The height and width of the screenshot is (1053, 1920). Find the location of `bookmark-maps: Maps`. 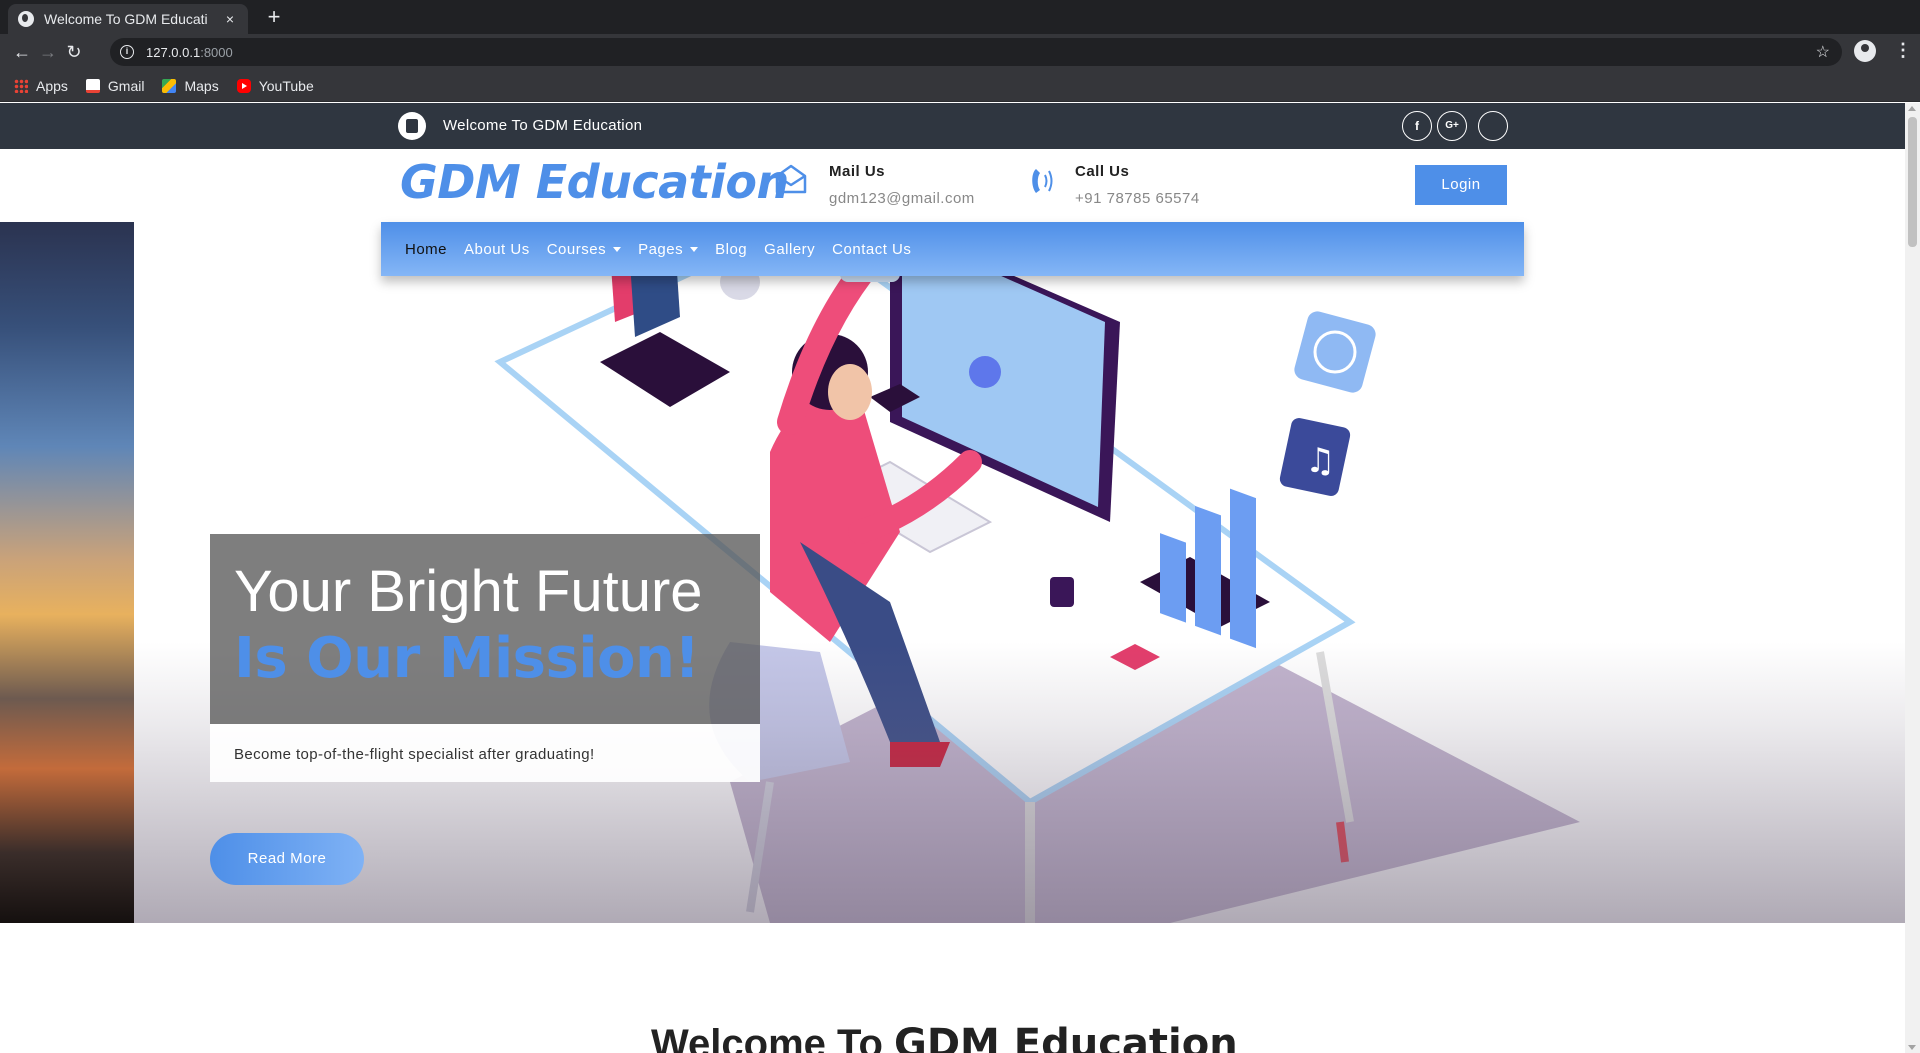

bookmark-maps: Maps is located at coordinates (190, 85).